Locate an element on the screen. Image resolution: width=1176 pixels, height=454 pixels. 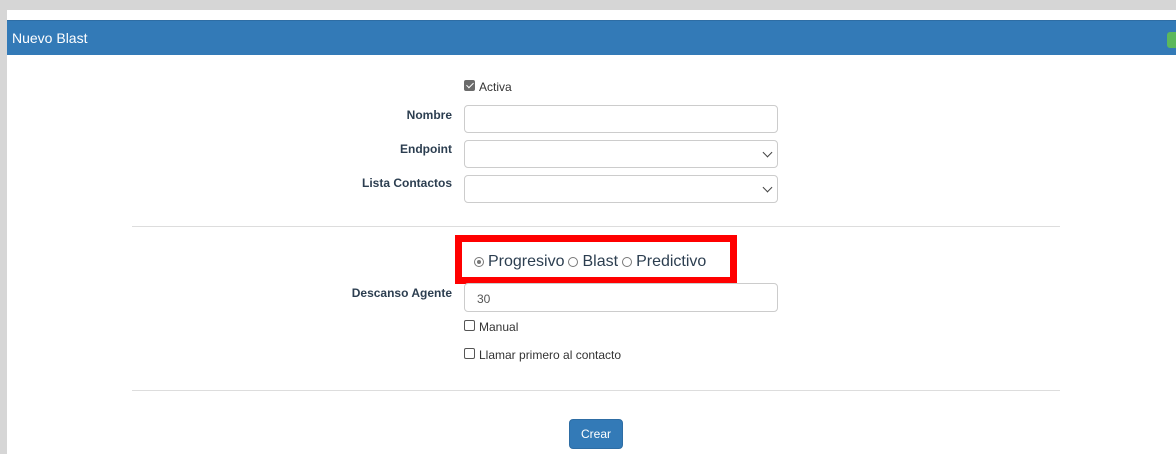
descanso-agente-input: 30 is located at coordinates (621, 297).